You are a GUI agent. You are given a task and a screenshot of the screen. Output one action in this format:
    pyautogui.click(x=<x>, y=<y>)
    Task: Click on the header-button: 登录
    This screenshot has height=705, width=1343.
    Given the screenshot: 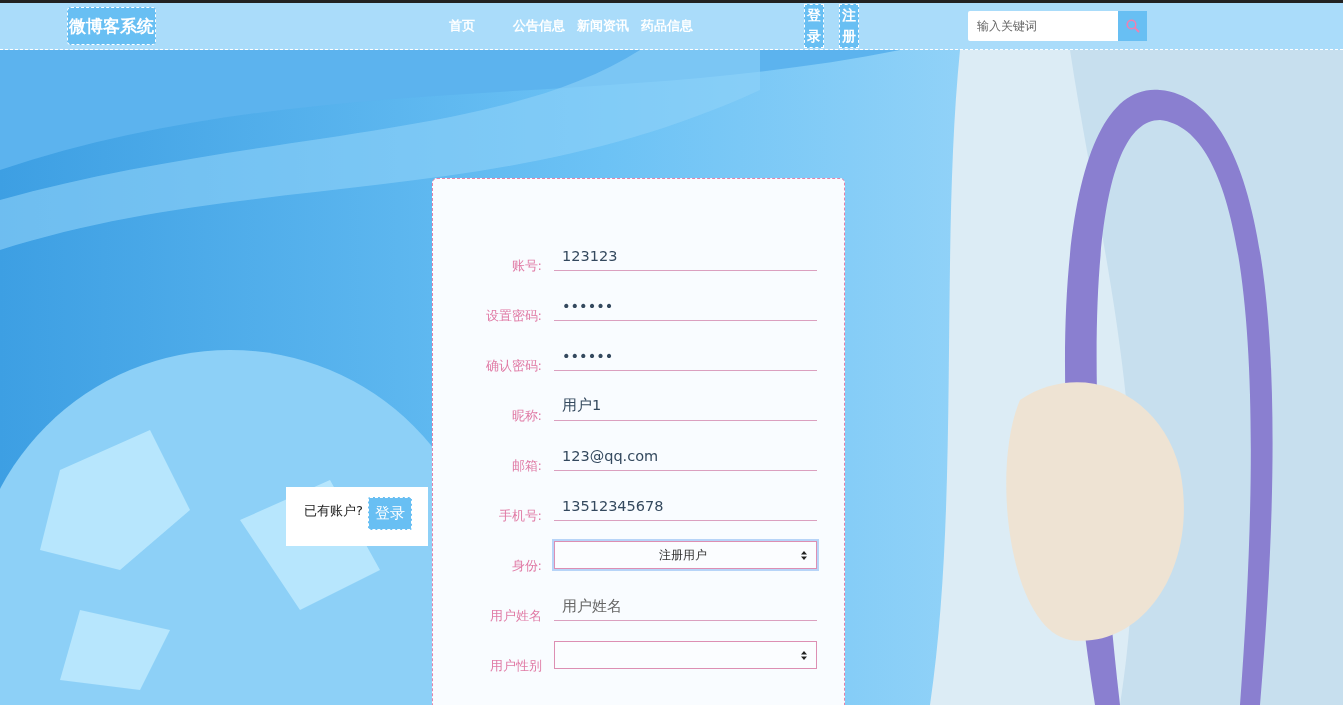 What is the action you would take?
    pyautogui.click(x=814, y=26)
    